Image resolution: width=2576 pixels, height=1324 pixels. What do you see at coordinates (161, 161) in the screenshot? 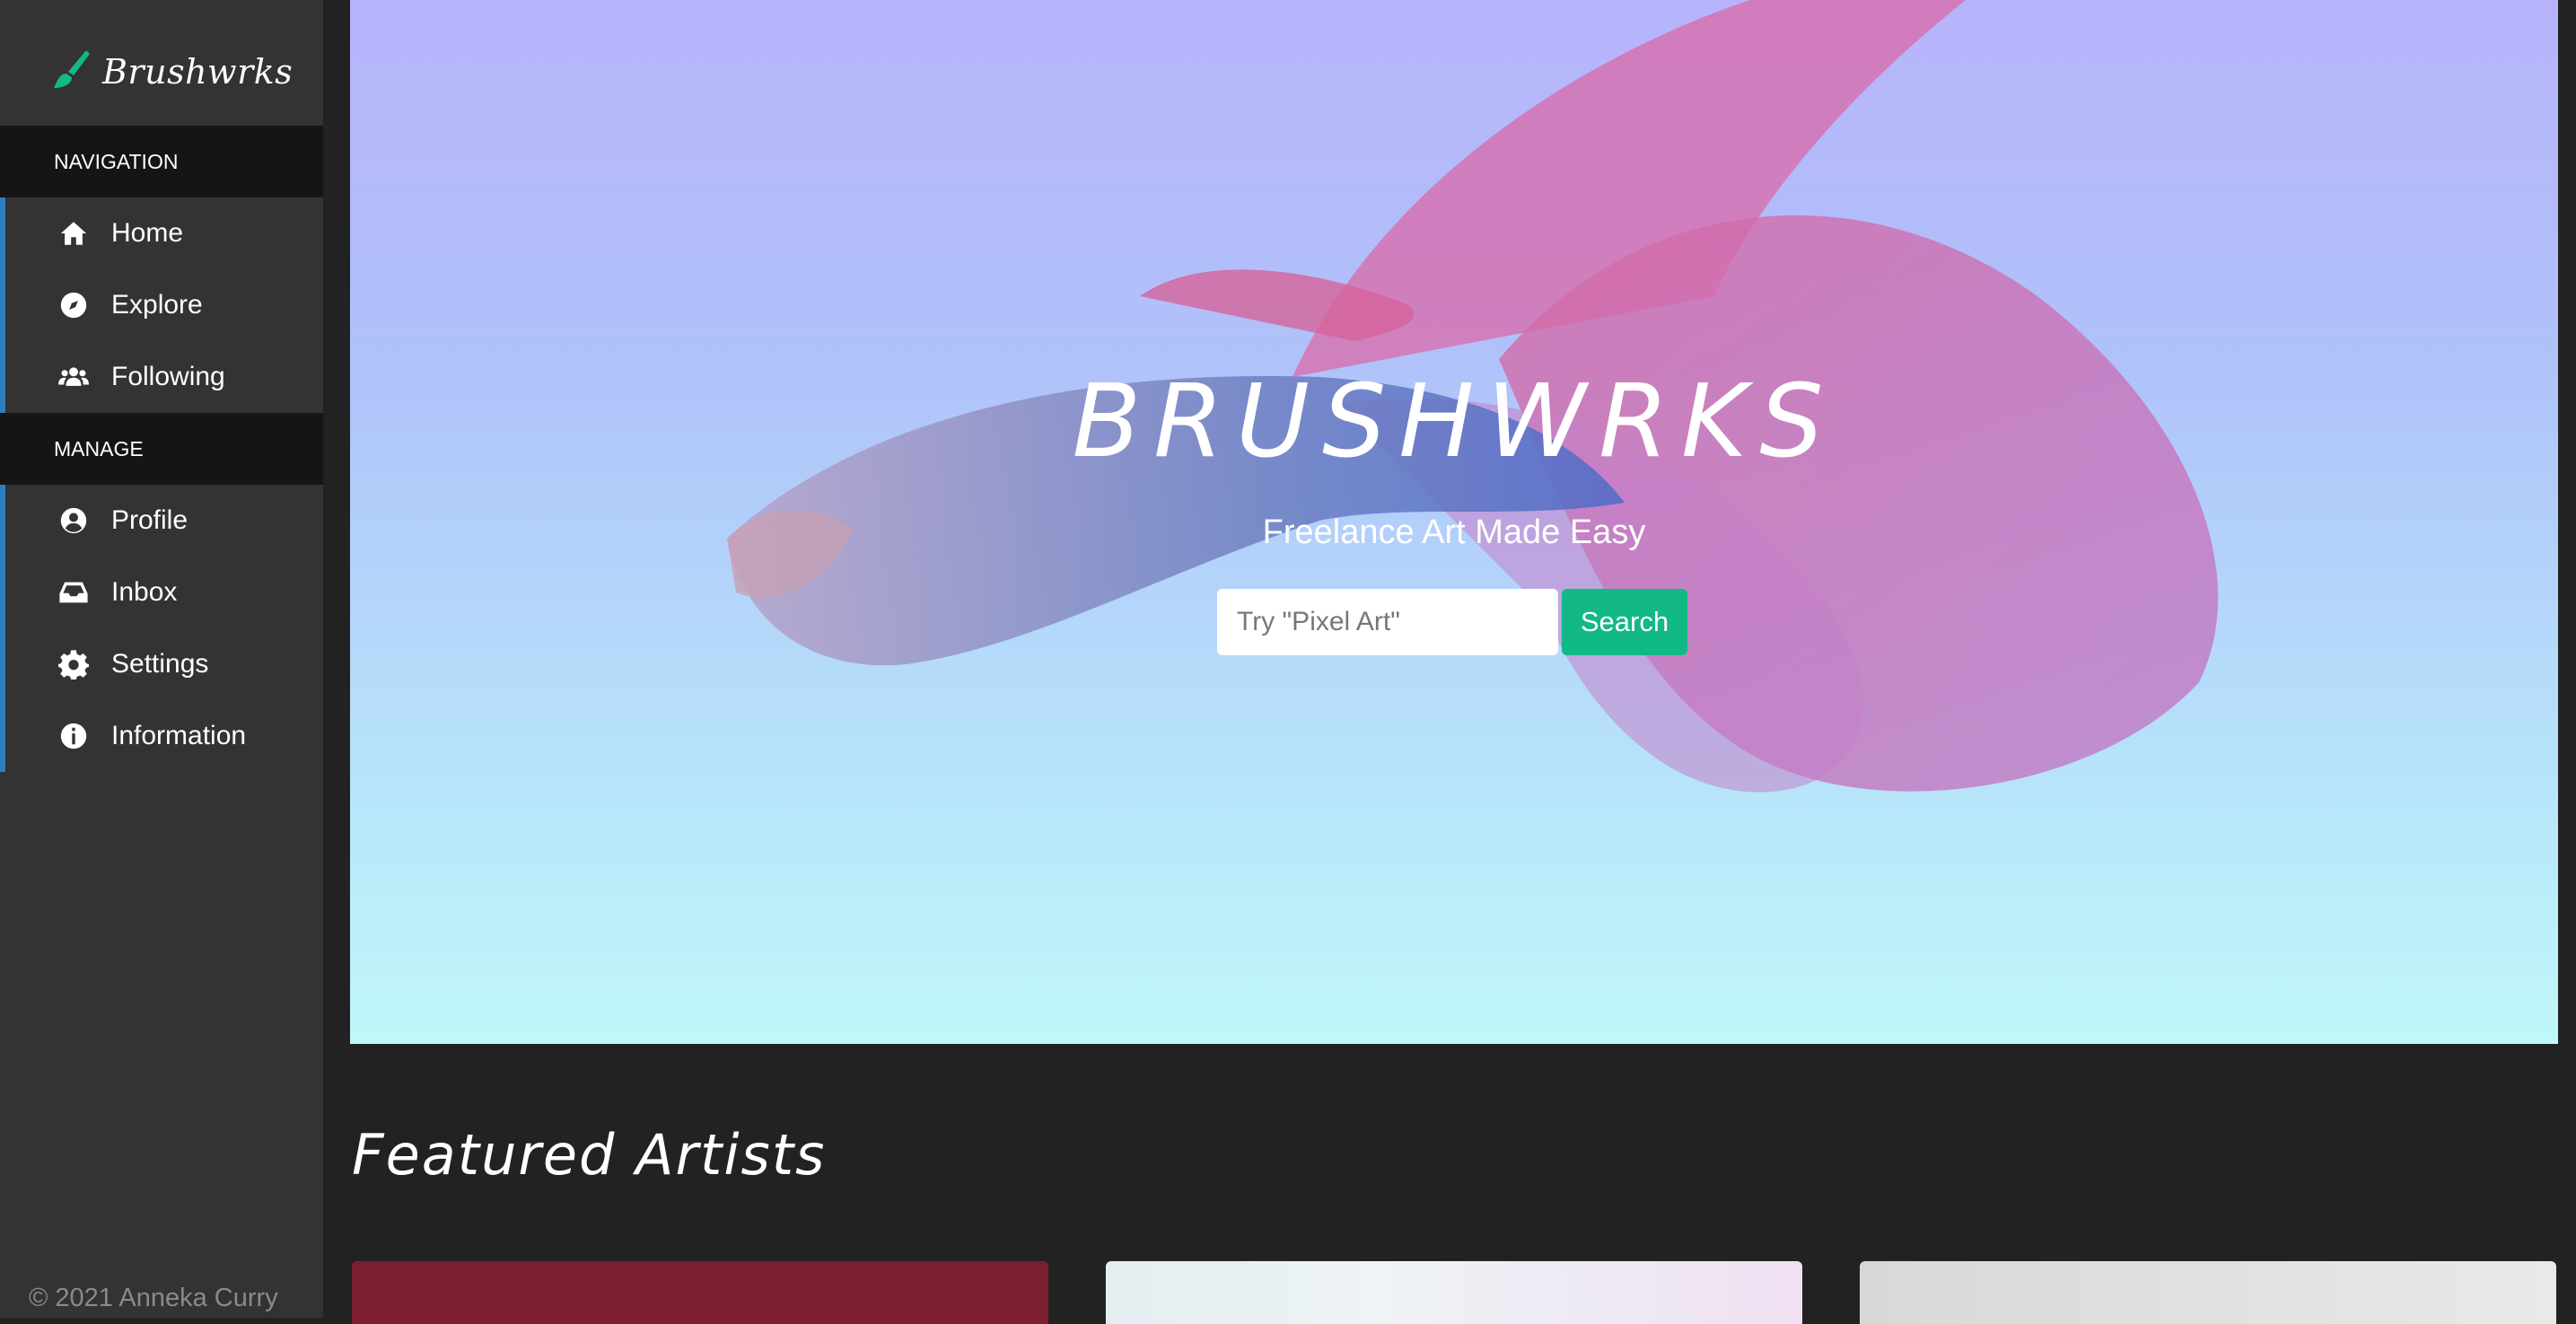
I see `section-heading-navigation: NAVIGATION` at bounding box center [161, 161].